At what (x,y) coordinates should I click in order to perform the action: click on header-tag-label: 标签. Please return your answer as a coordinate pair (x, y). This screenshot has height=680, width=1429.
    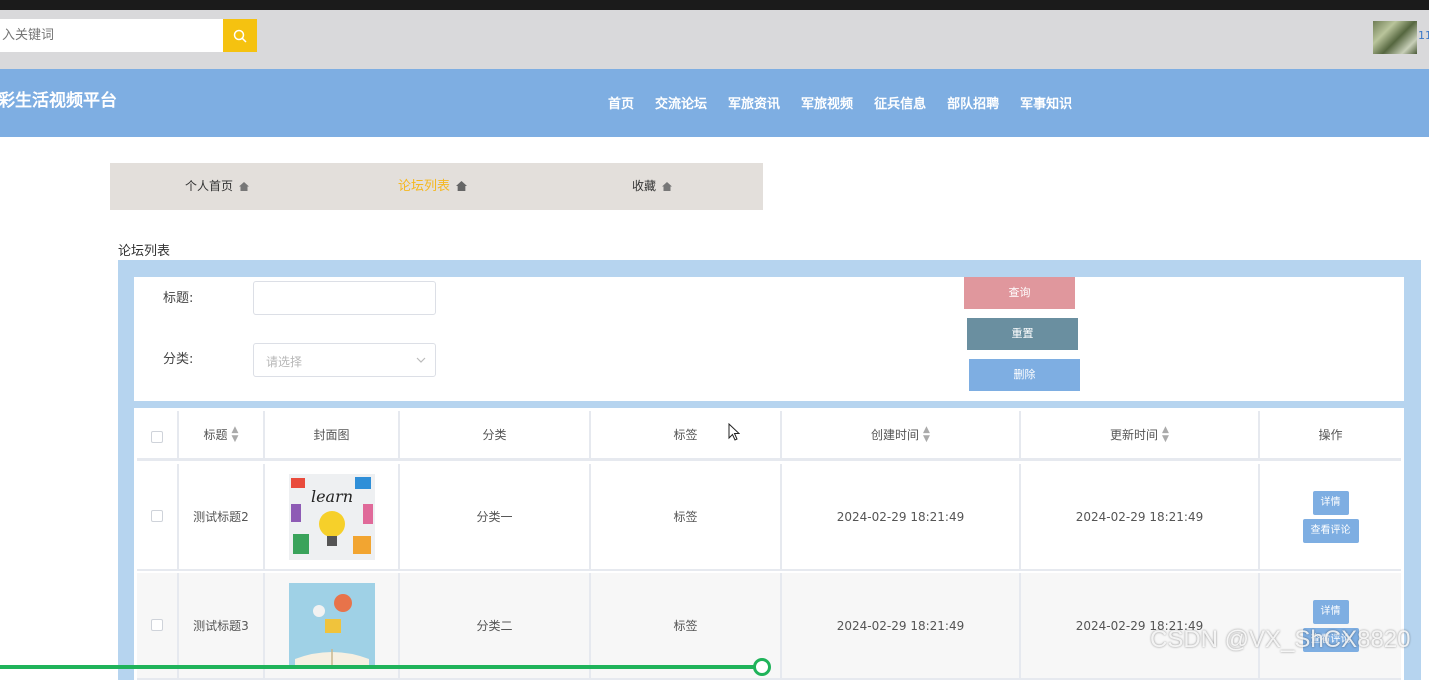
    Looking at the image, I should click on (685, 435).